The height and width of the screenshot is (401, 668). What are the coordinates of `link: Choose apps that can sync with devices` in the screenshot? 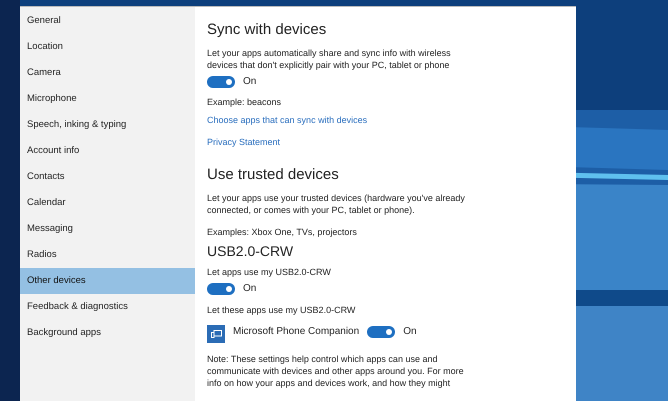 It's located at (287, 120).